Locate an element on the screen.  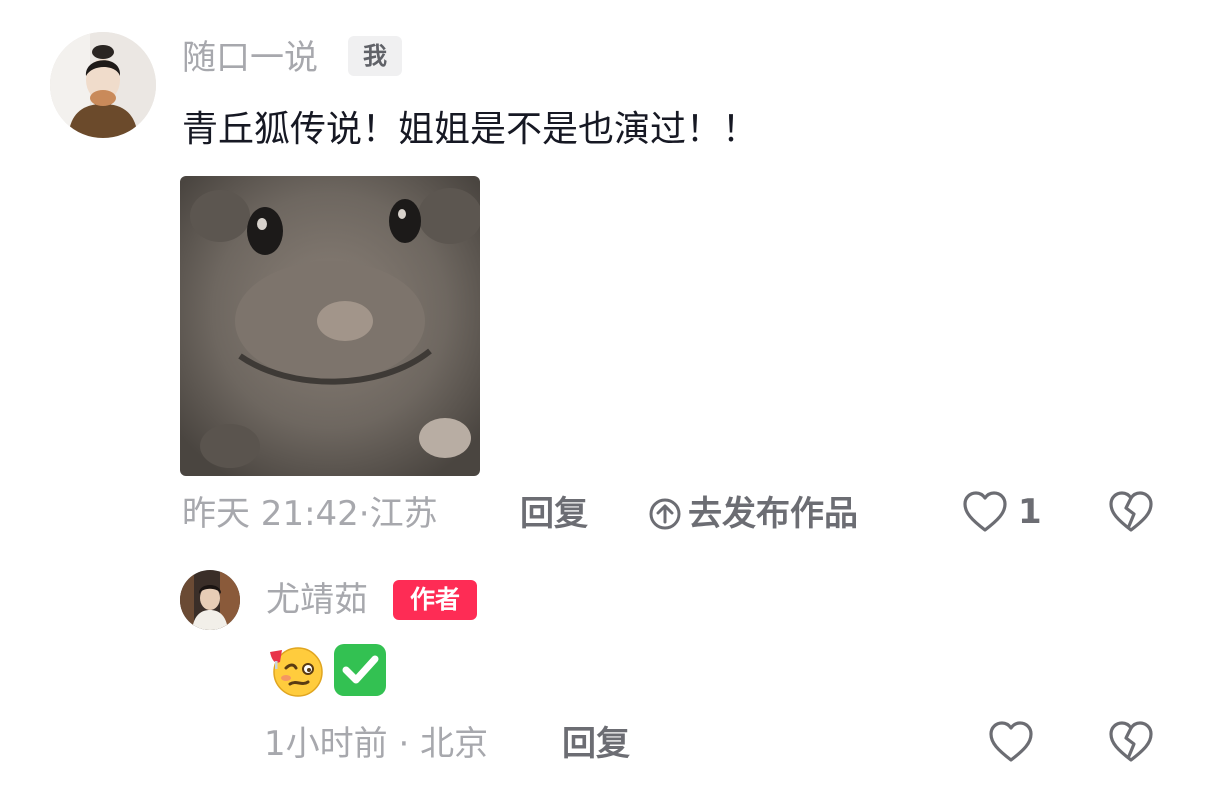
reply-emoji-row is located at coordinates (327, 670).